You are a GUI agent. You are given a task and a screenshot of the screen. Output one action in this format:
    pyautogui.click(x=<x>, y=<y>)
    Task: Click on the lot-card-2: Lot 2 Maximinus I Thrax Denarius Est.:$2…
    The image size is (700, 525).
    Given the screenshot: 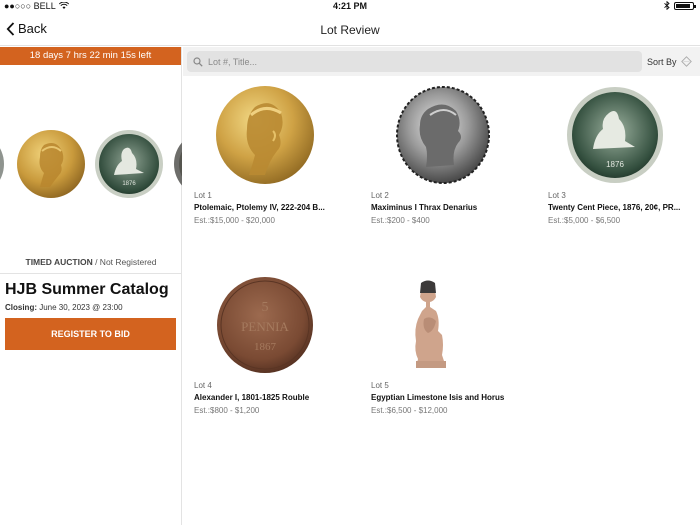 What is the action you would take?
    pyautogui.click(x=445, y=175)
    